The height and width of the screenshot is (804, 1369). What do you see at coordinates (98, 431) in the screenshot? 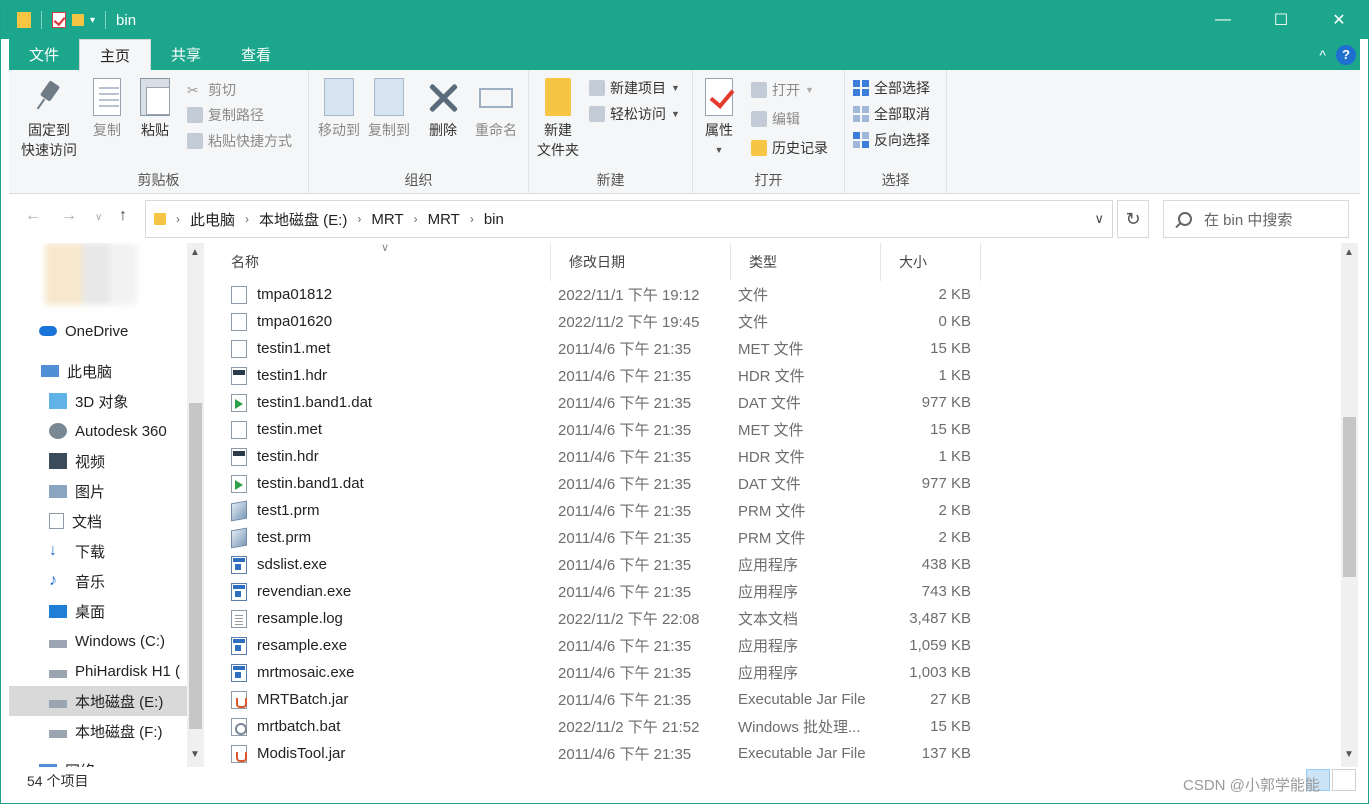
I see `nav-item-autodesk: Autodesk 360` at bounding box center [98, 431].